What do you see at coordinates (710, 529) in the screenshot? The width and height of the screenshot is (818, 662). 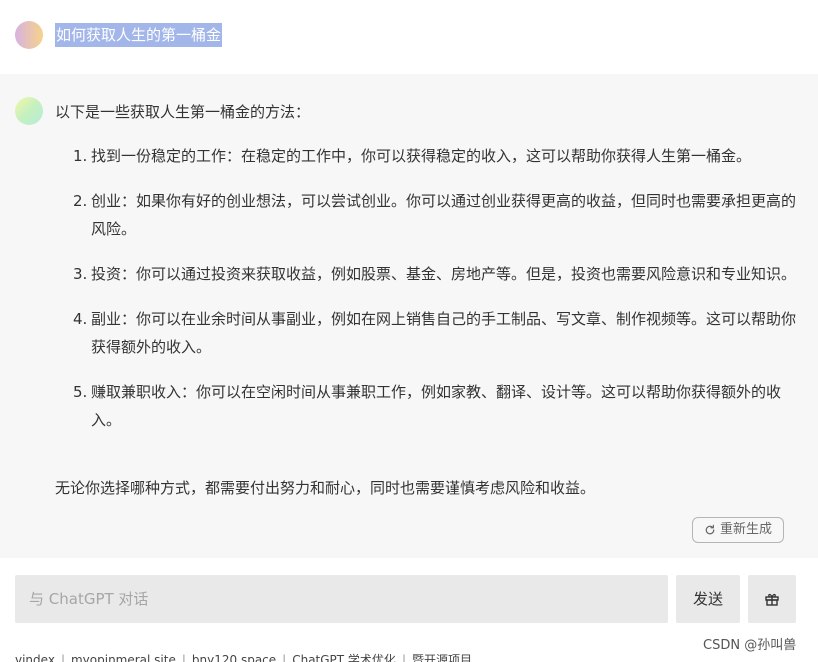 I see `refresh-icon` at bounding box center [710, 529].